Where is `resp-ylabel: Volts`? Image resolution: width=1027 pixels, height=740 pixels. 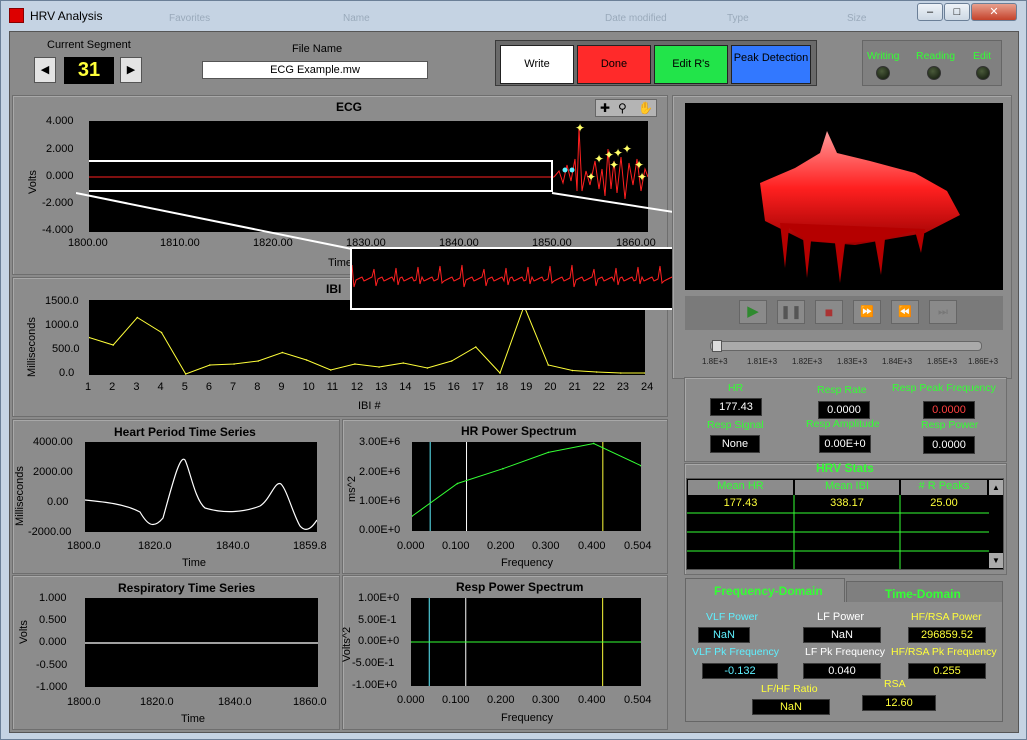
resp-ylabel: Volts is located at coordinates (24, 632).